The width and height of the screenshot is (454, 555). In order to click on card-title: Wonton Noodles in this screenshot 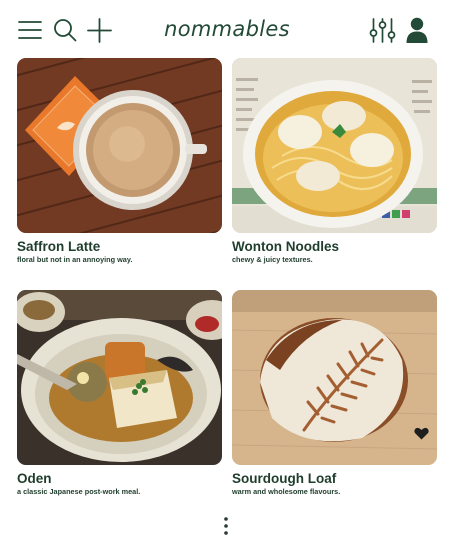, I will do `click(285, 246)`.